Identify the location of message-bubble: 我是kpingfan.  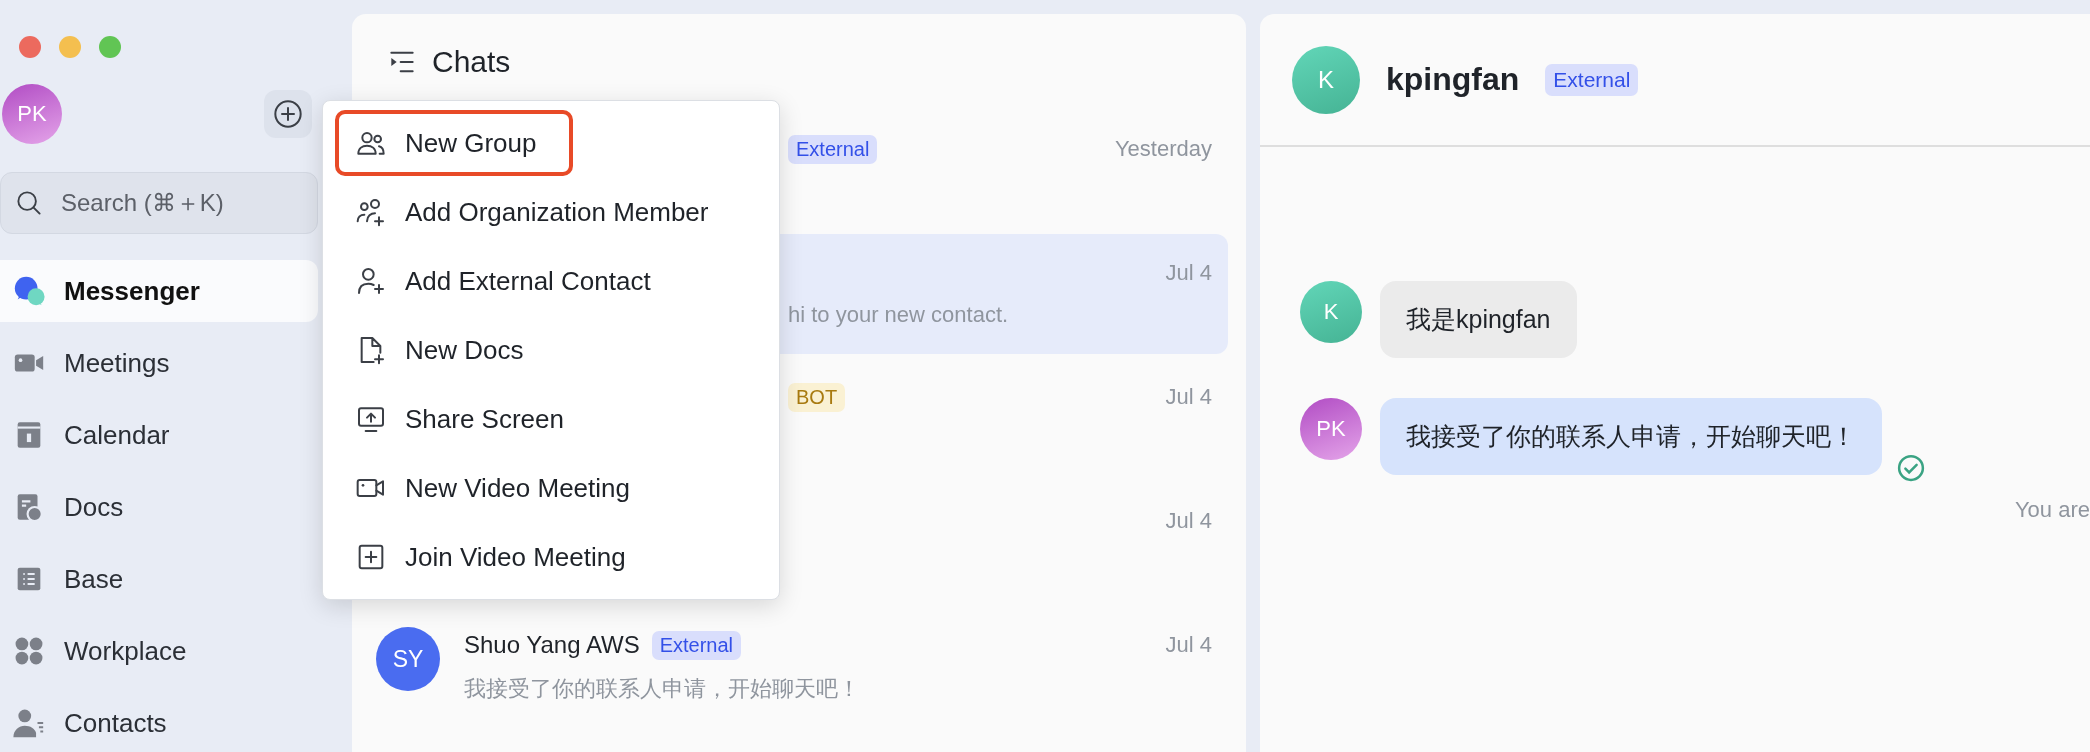
(1478, 319).